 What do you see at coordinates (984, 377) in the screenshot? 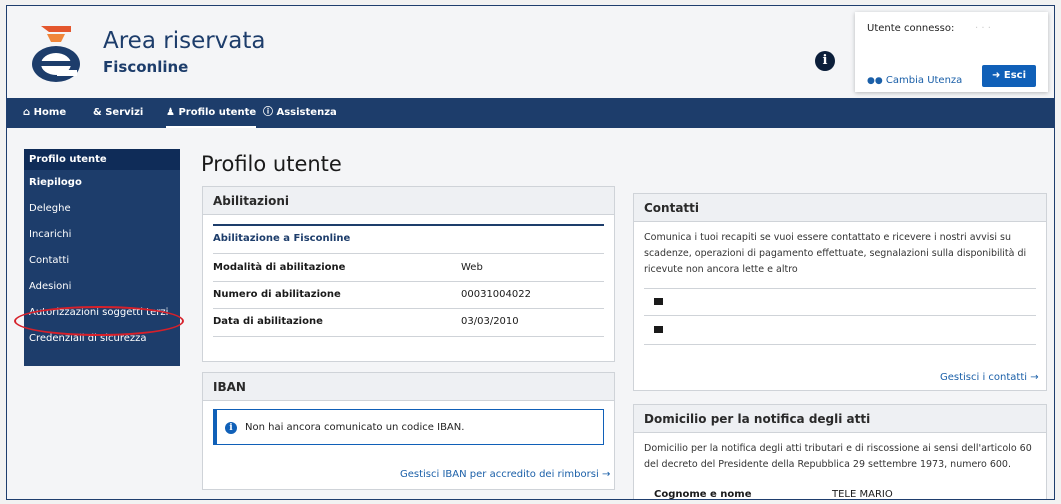
I see `gestisci-contatti-label: Gestisci i contatti` at bounding box center [984, 377].